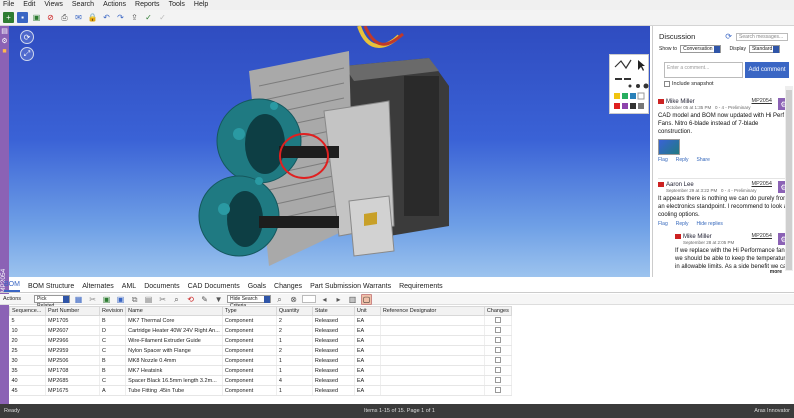 The width and height of the screenshot is (794, 418). What do you see at coordinates (134, 17) in the screenshot?
I see `export-icon: ⇪` at bounding box center [134, 17].